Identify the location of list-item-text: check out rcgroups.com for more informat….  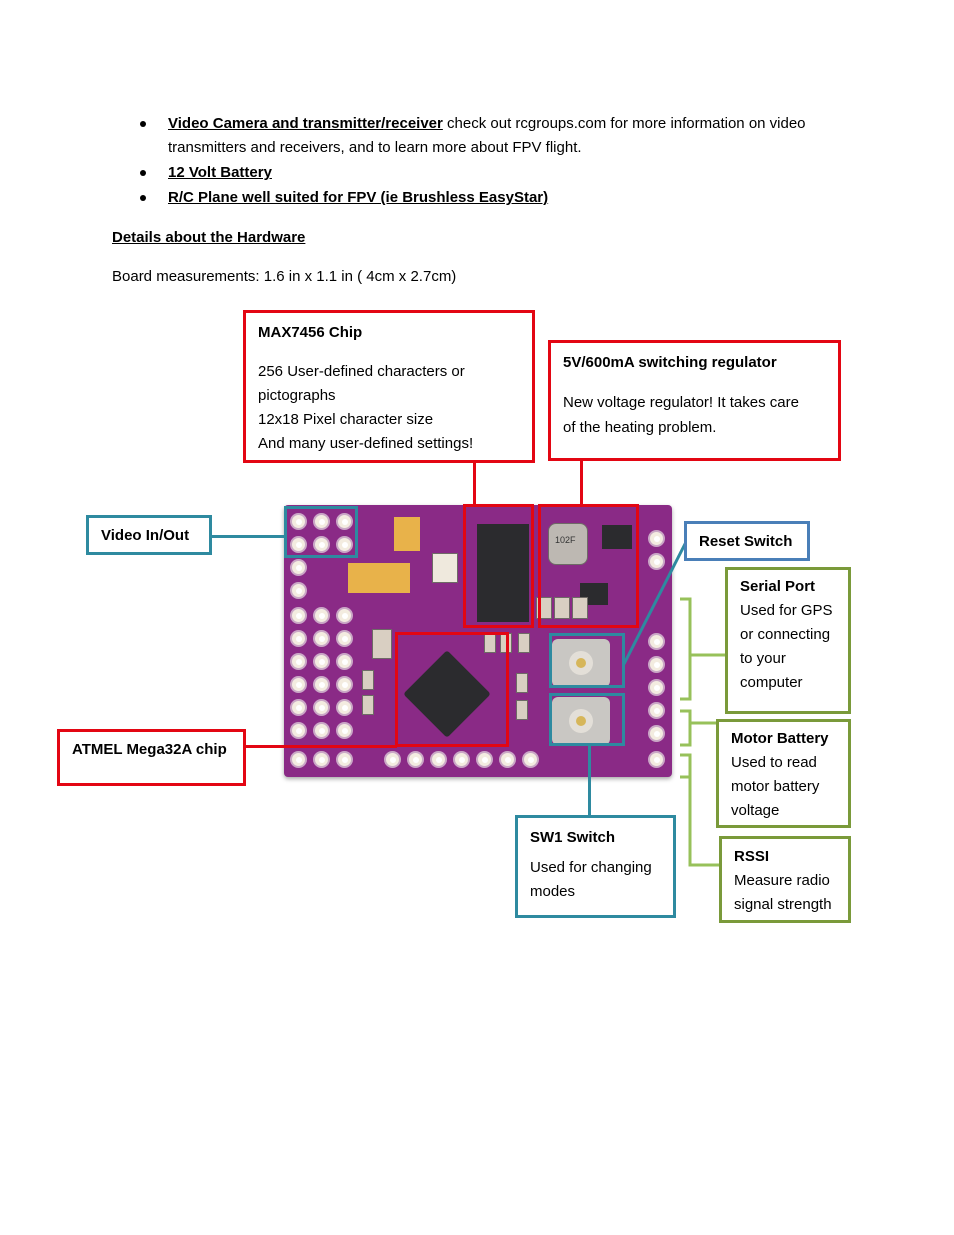
(624, 123).